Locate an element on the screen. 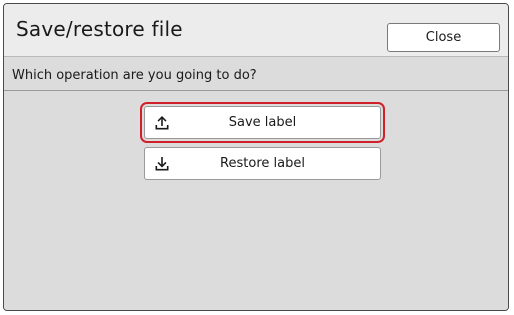 This screenshot has height=315, width=514. dialog-title: Save/restore file is located at coordinates (99, 29).